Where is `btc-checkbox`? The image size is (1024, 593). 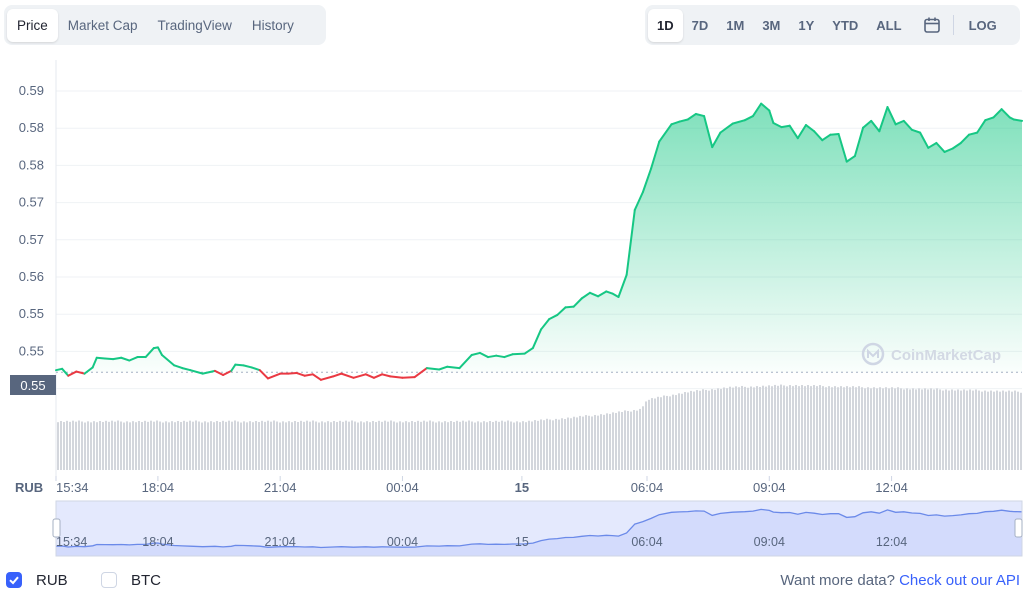
btc-checkbox is located at coordinates (109, 580).